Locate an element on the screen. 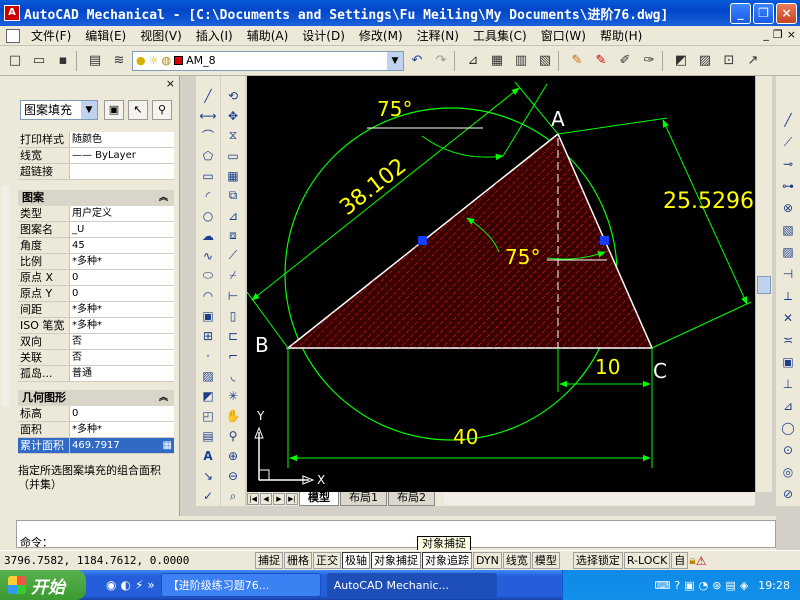 This screenshot has width=800, height=600. rotate-icon: ⊿ is located at coordinates (233, 215).